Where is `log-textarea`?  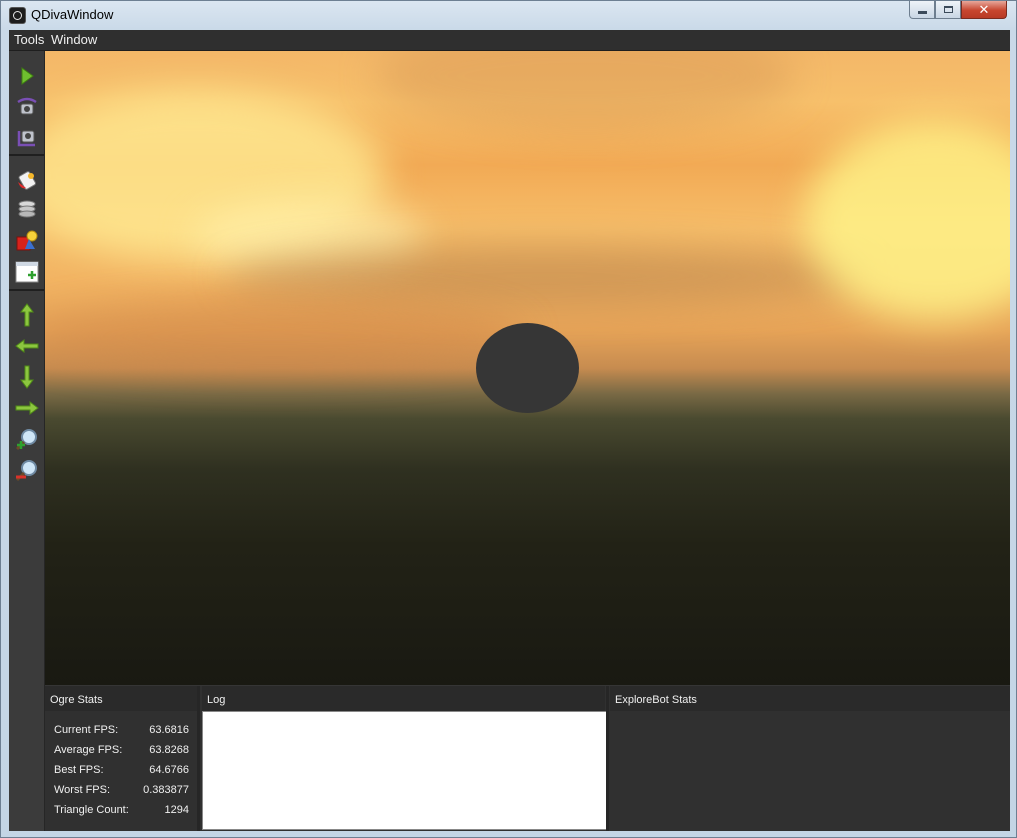 log-textarea is located at coordinates (404, 770).